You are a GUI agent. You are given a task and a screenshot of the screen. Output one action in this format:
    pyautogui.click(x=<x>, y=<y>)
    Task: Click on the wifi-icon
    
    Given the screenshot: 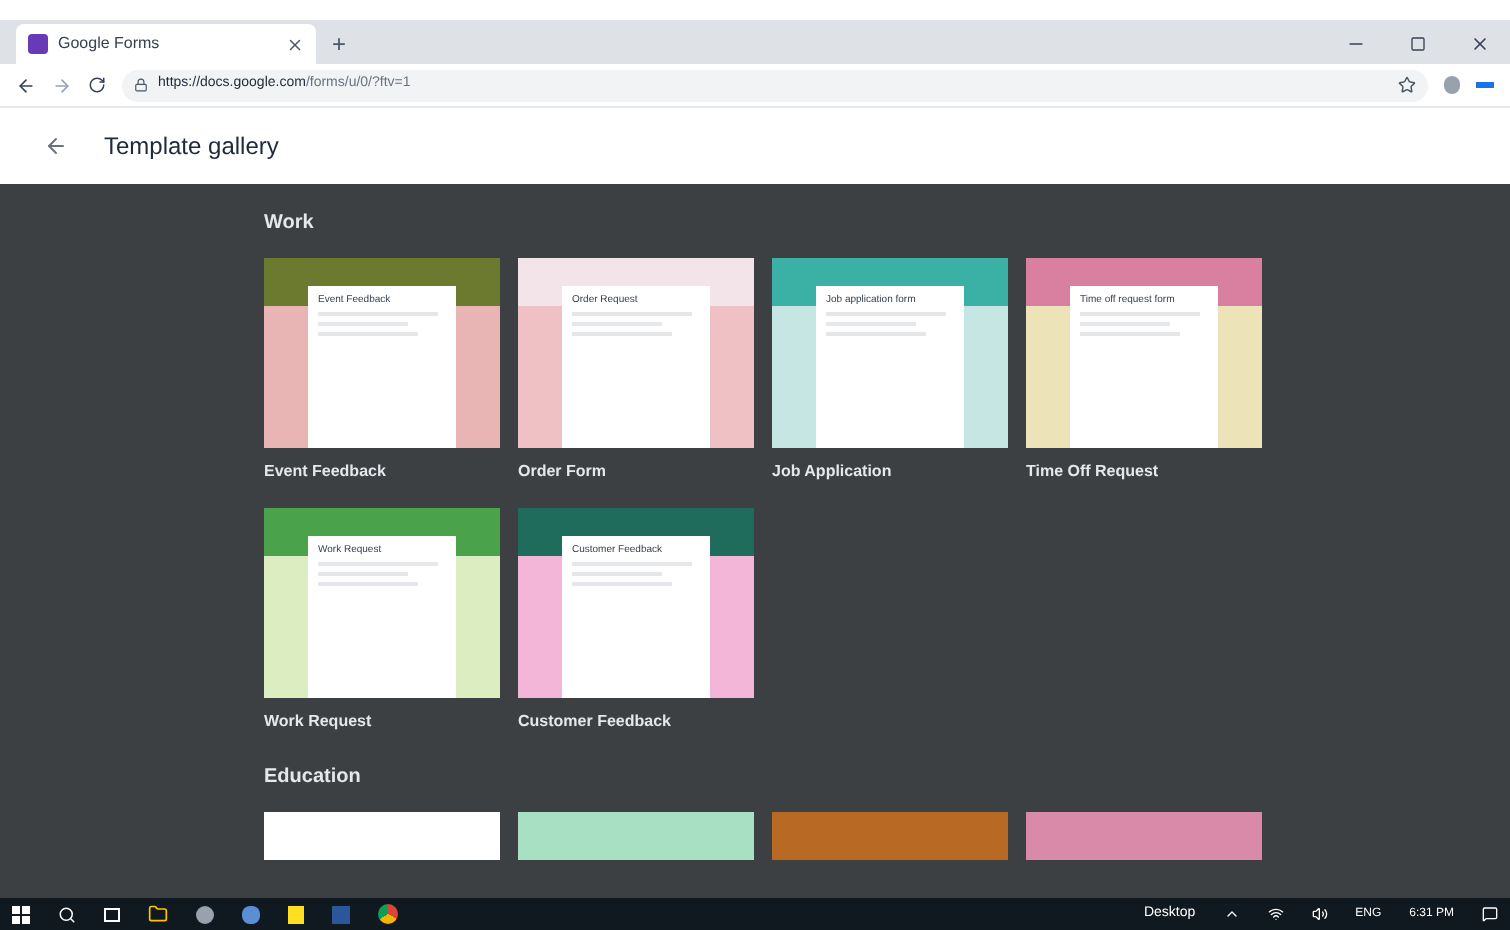 What is the action you would take?
    pyautogui.click(x=1275, y=914)
    